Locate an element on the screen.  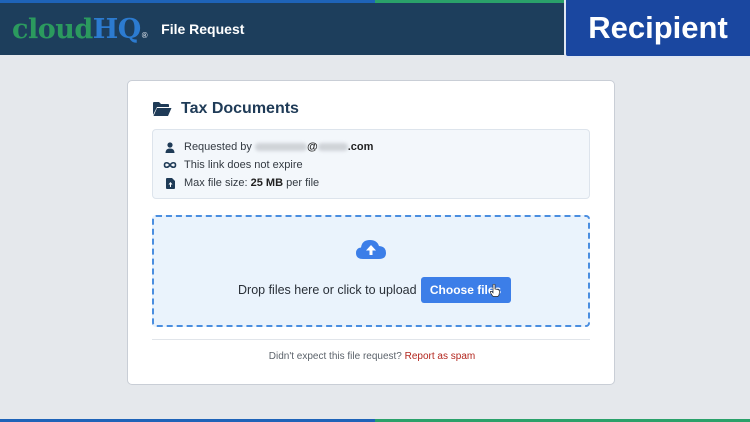
max-size-suffix: per file is located at coordinates (303, 183).